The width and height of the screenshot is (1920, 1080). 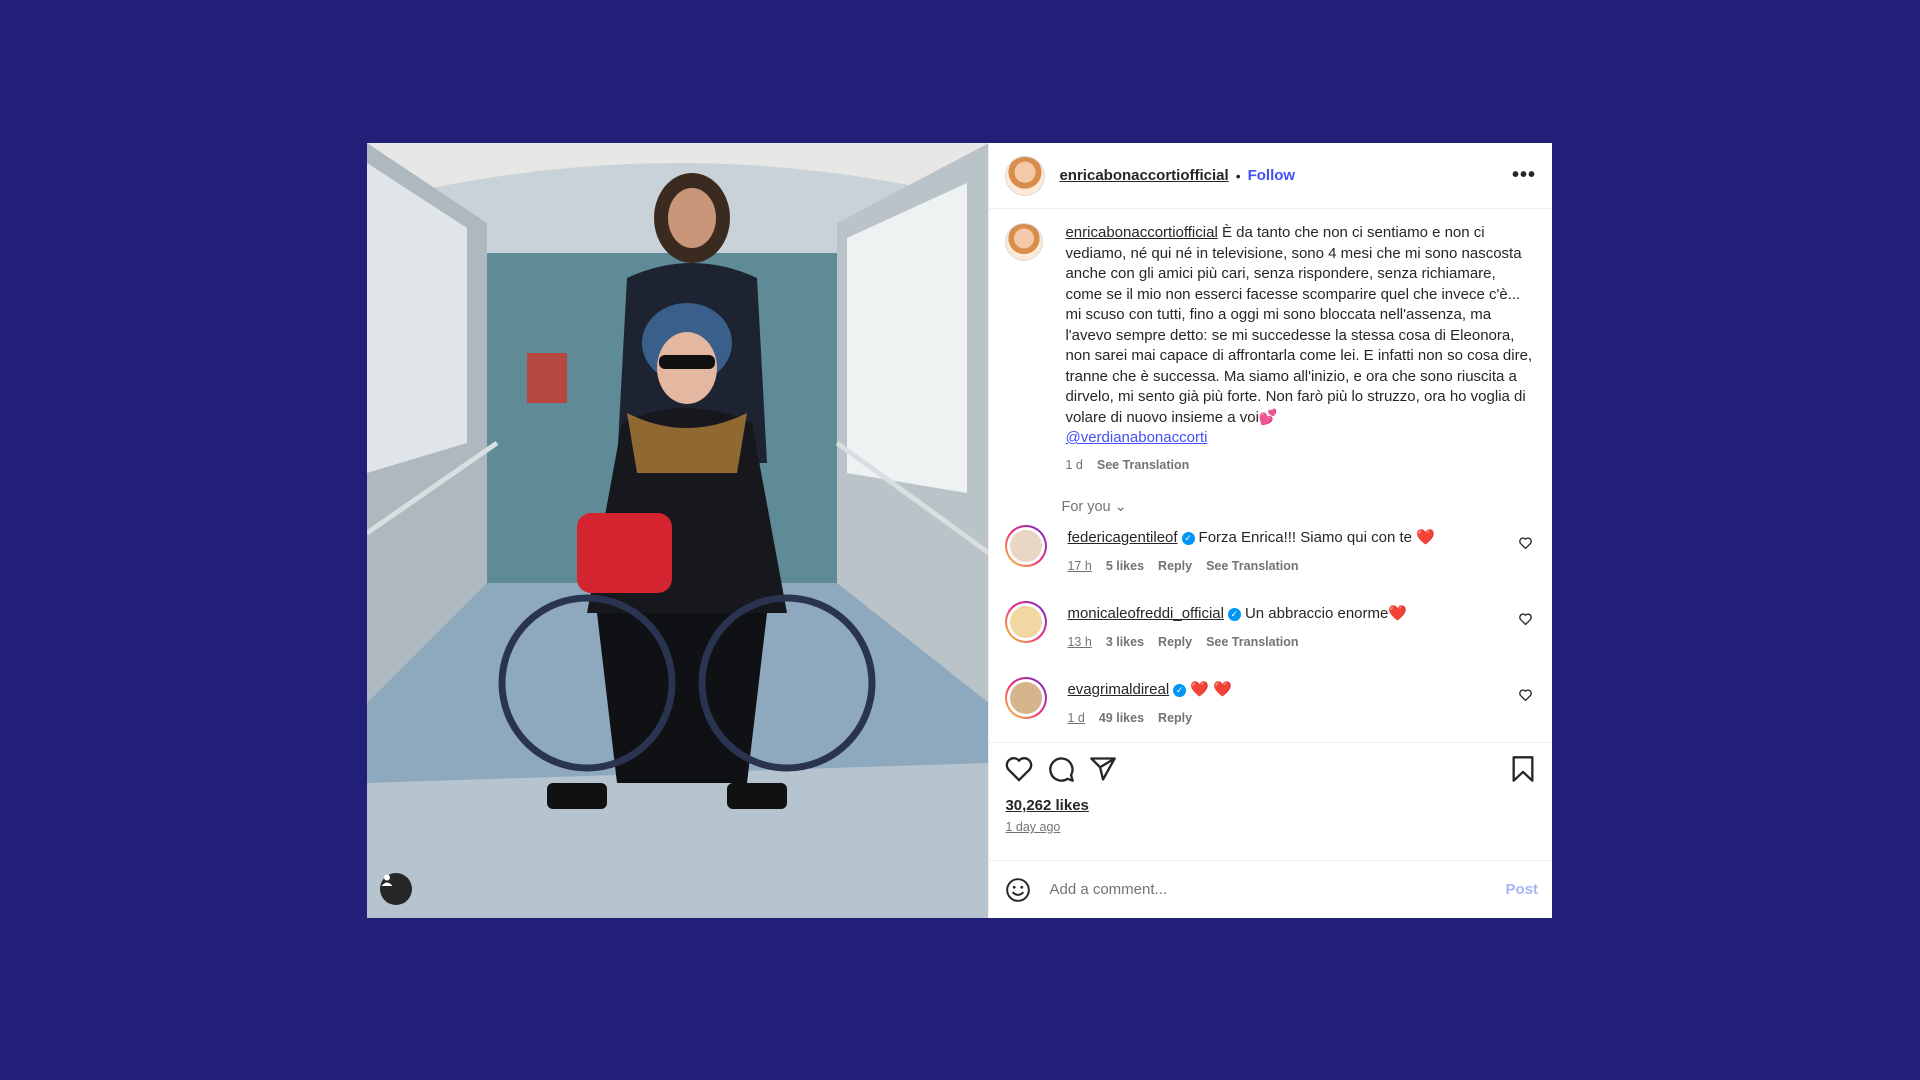 I want to click on comment-emoji: ❤️ ❤️, so click(x=1211, y=689).